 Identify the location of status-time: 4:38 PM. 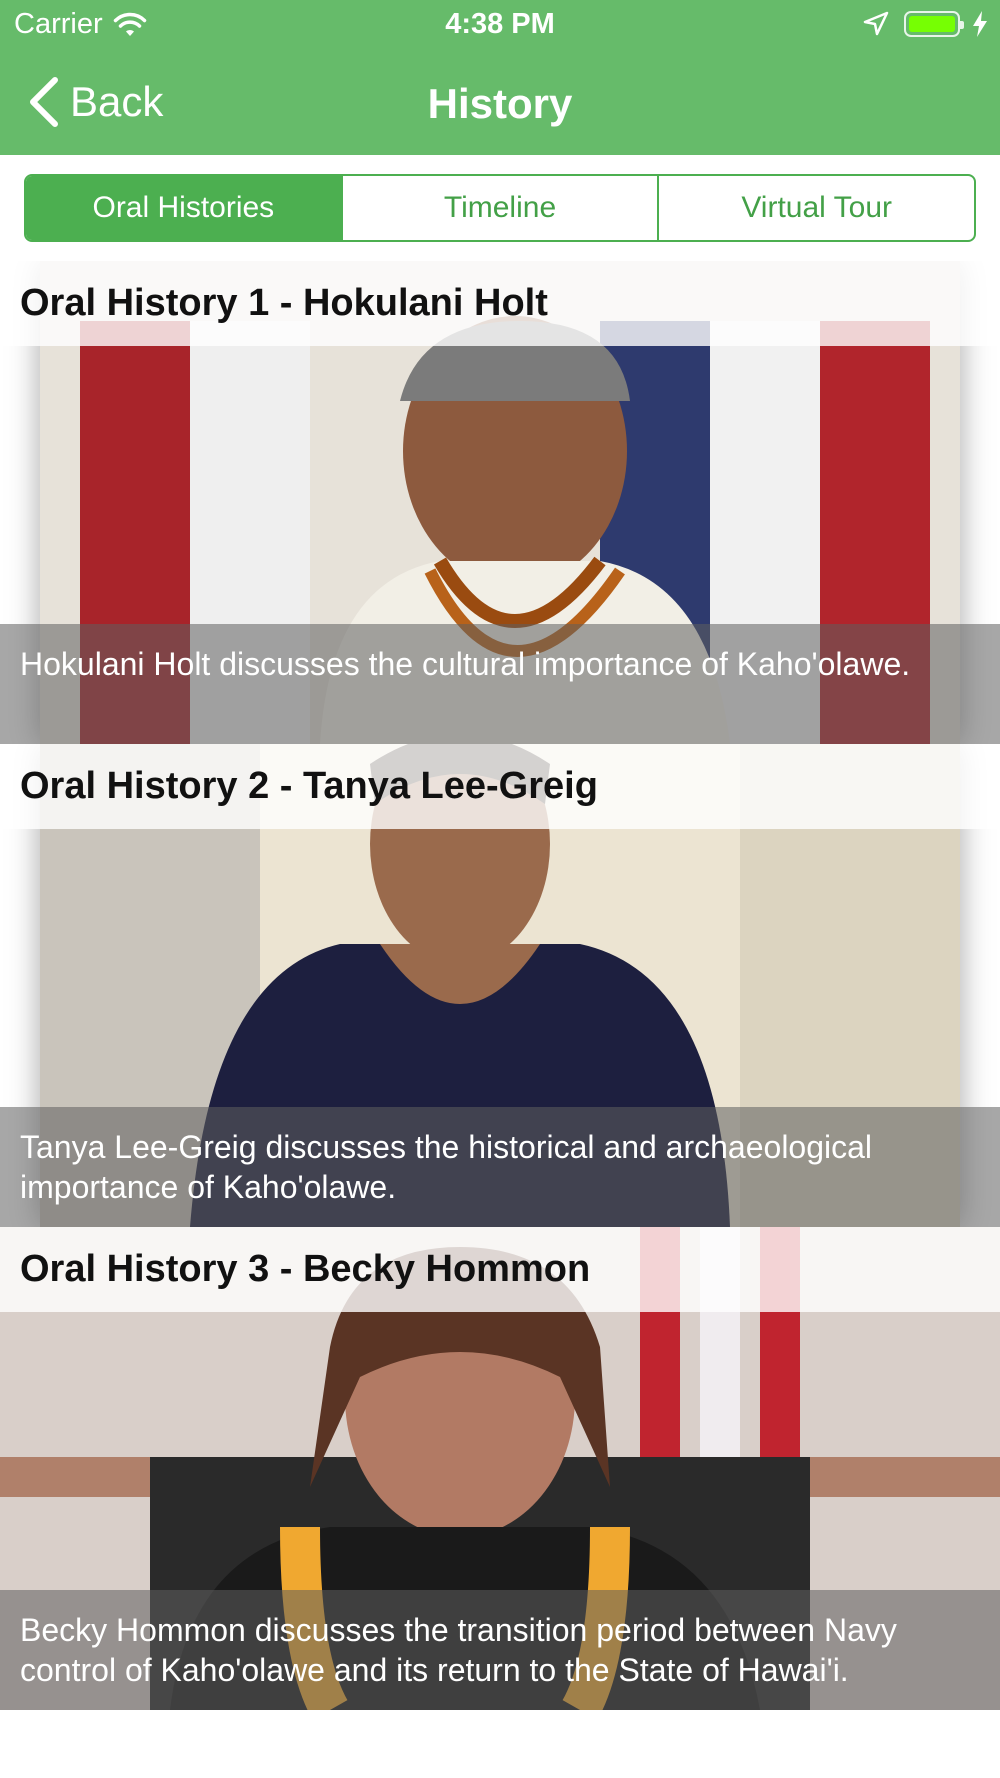
(500, 24).